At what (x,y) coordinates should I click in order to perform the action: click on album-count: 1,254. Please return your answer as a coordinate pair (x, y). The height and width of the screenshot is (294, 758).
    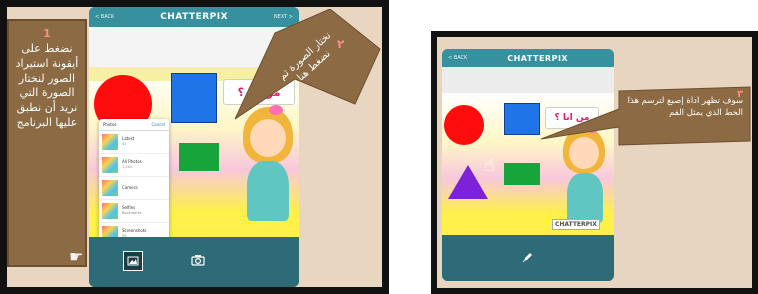
    Looking at the image, I should click on (127, 166).